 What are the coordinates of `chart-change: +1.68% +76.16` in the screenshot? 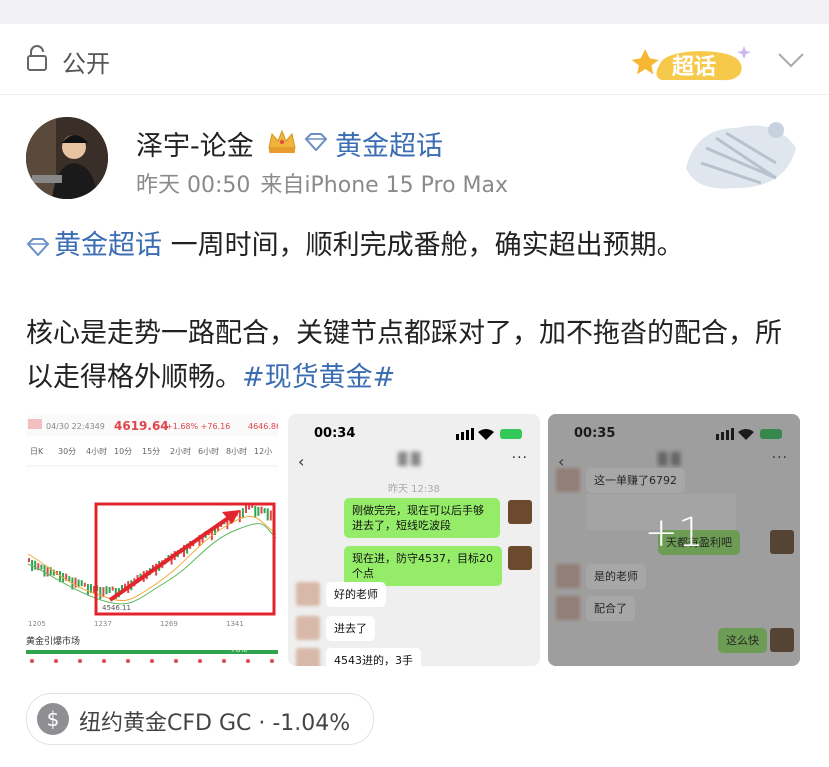 It's located at (198, 426).